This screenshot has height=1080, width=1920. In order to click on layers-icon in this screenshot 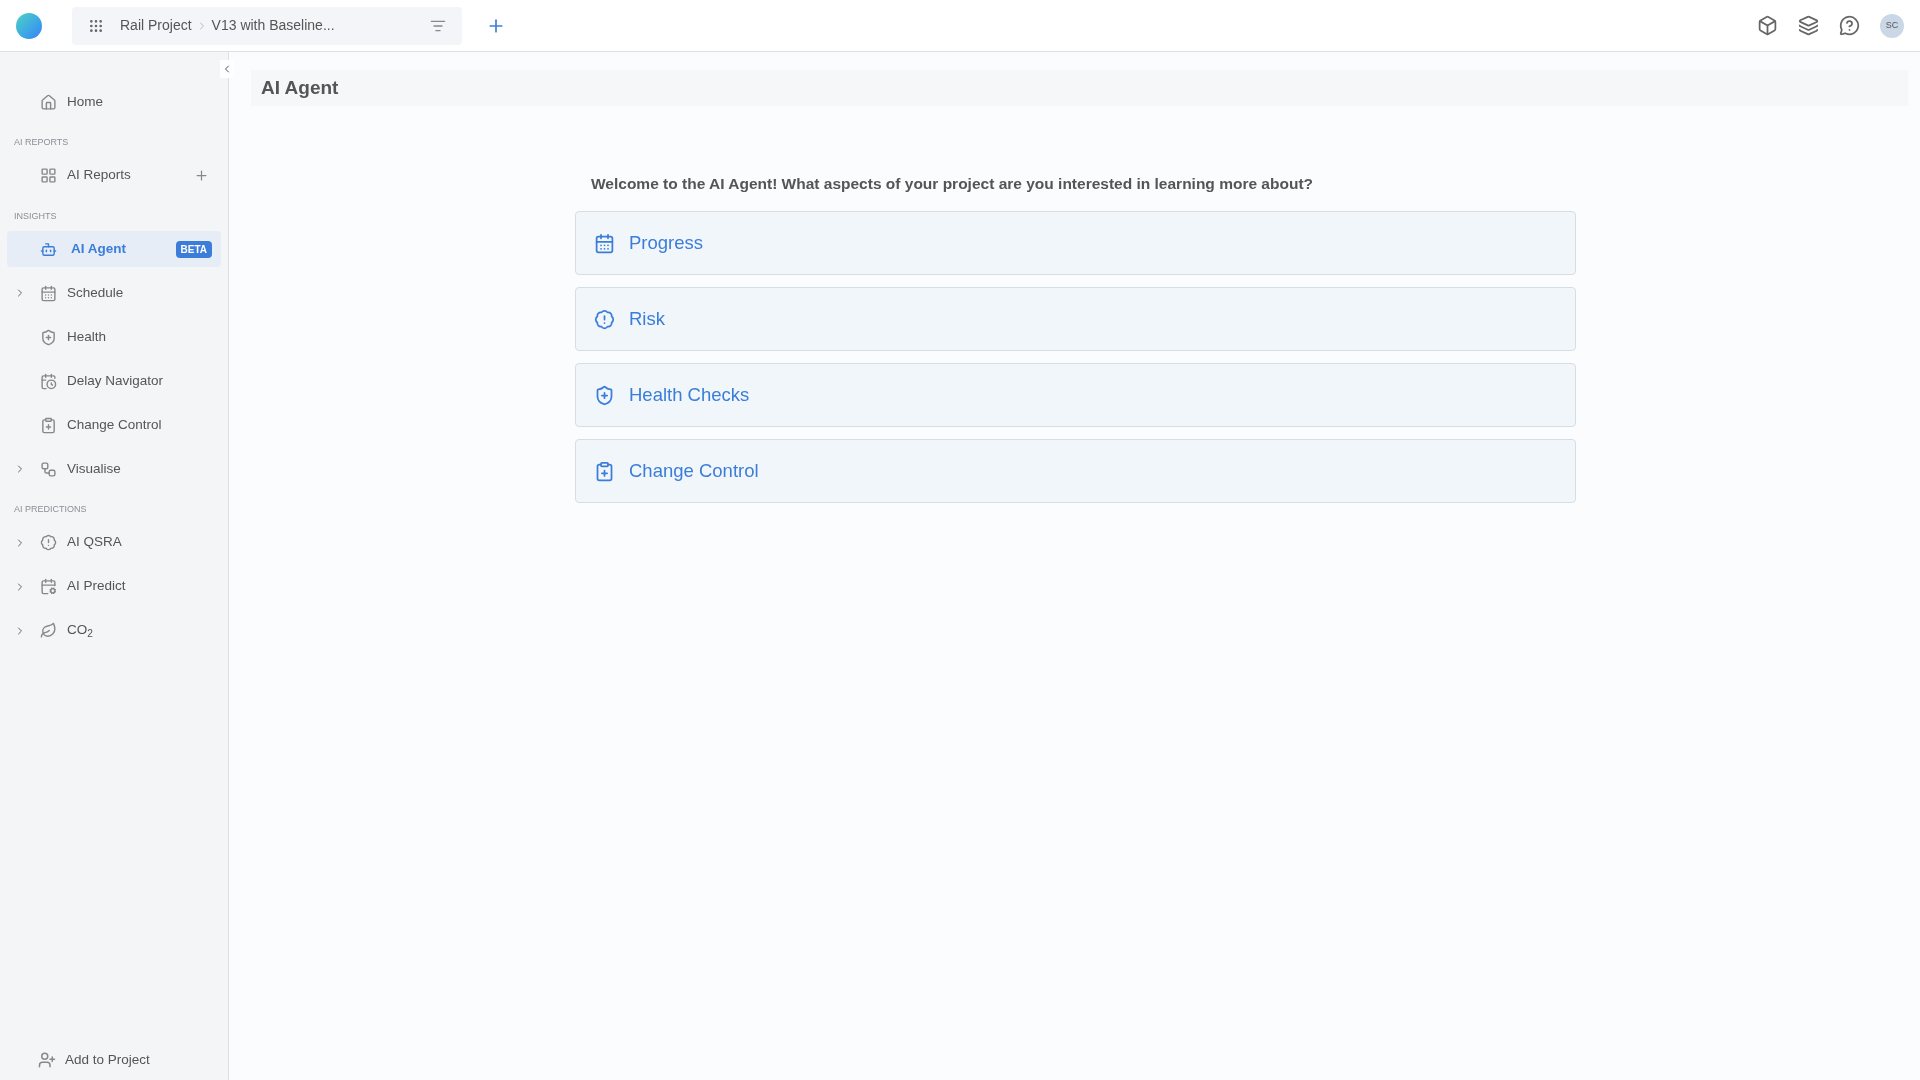, I will do `click(1808, 25)`.